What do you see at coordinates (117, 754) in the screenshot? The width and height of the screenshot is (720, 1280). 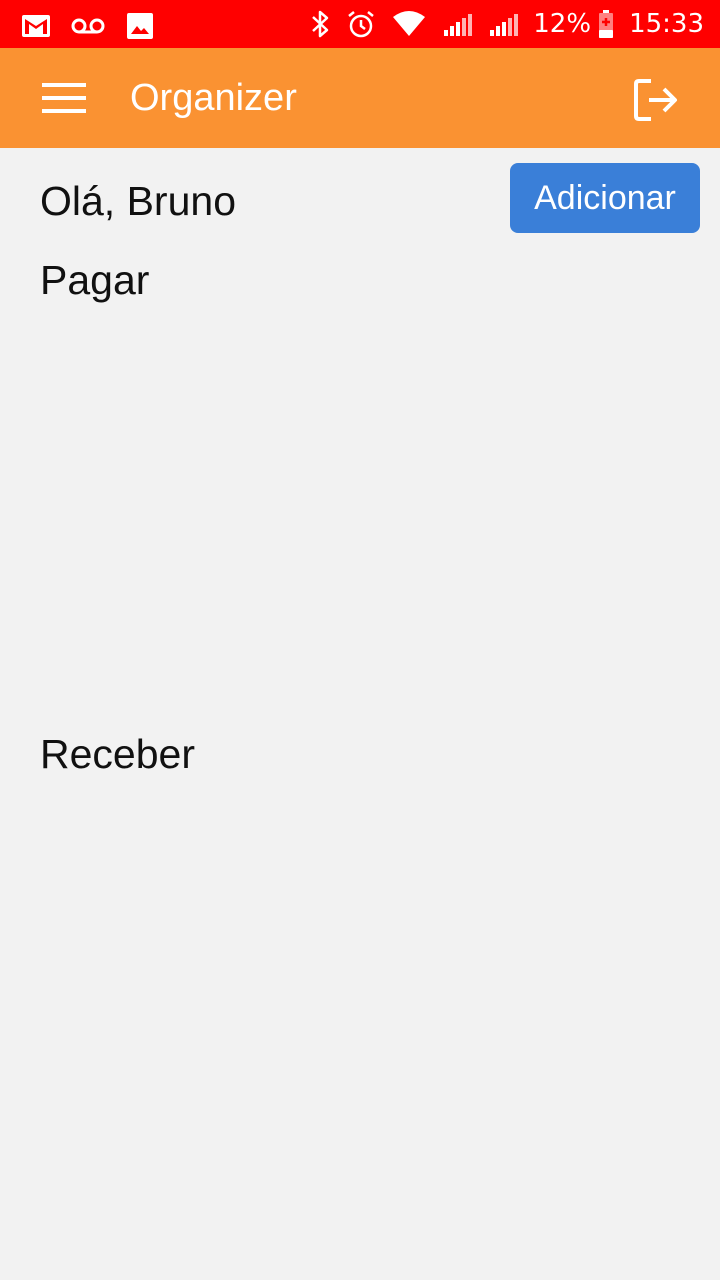 I see `section-title-receber: Receber` at bounding box center [117, 754].